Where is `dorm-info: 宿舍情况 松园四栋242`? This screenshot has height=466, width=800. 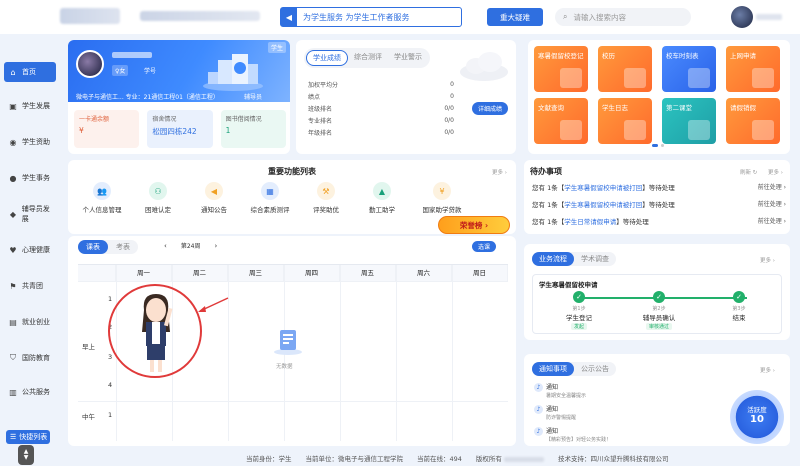
dorm-info: 宿舍情况 松园四栋242 is located at coordinates (180, 129).